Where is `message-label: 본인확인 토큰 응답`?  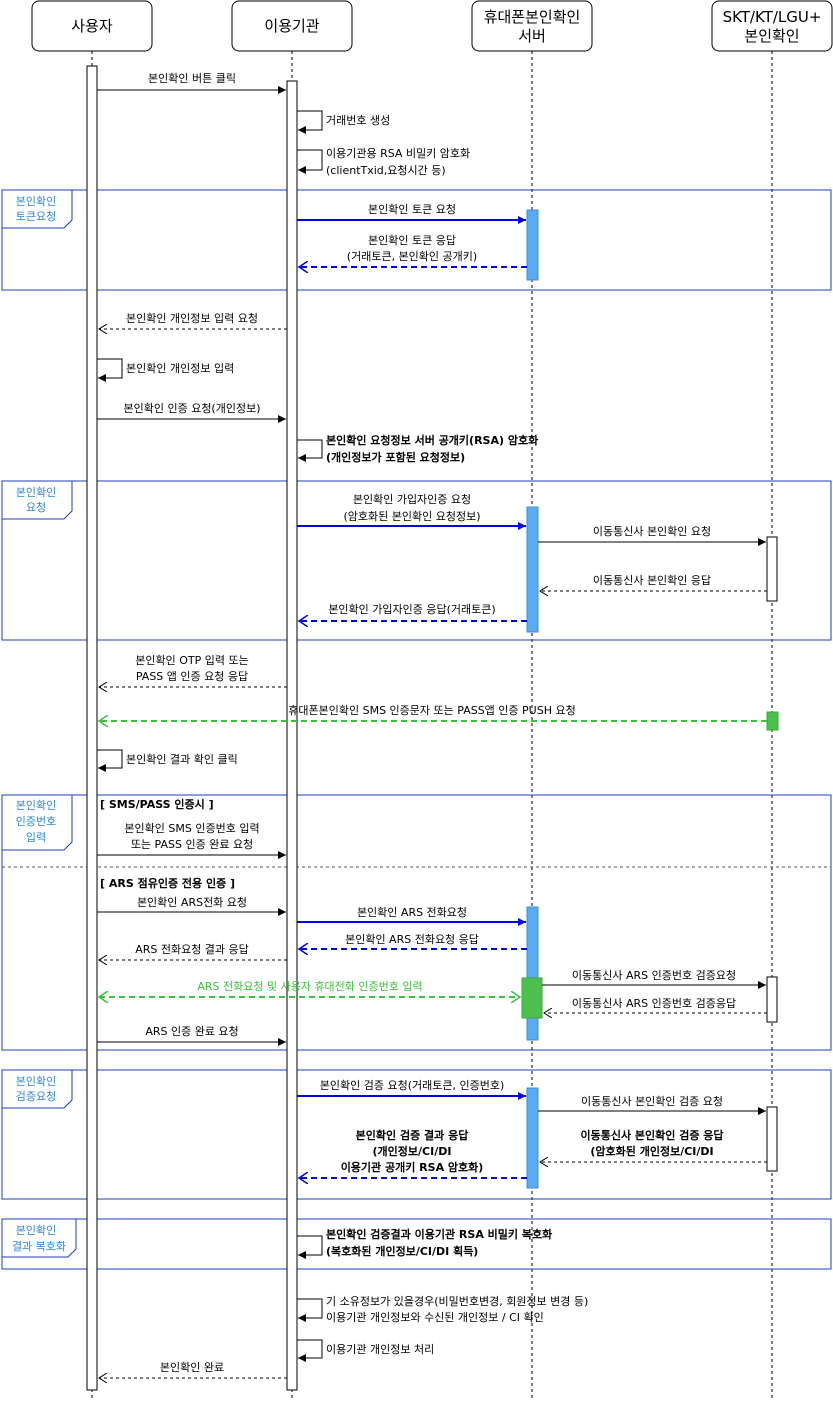 message-label: 본인확인 토큰 응답 is located at coordinates (412, 240).